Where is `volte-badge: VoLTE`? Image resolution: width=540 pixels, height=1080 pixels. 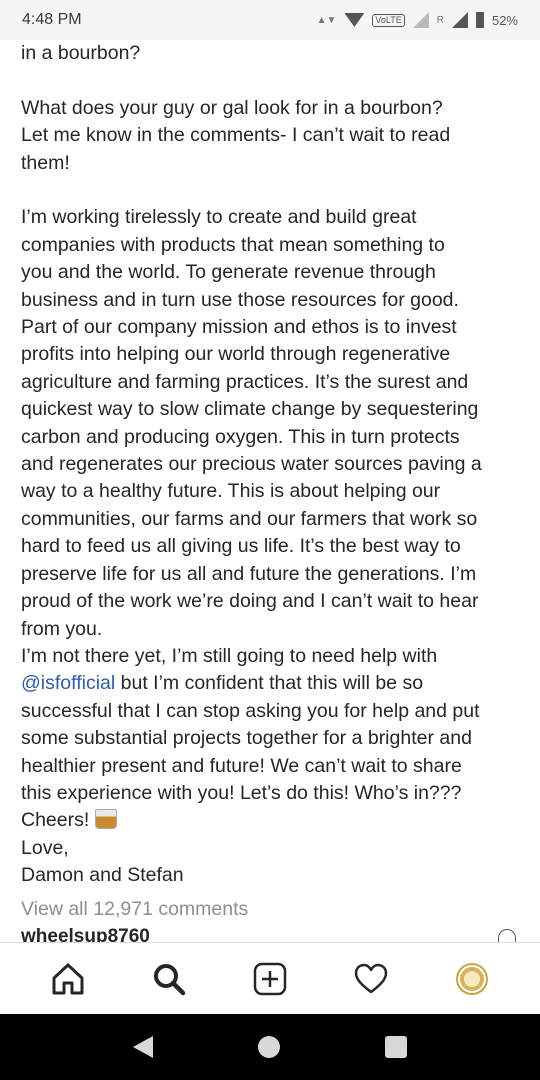
volte-badge: VoLTE is located at coordinates (388, 20).